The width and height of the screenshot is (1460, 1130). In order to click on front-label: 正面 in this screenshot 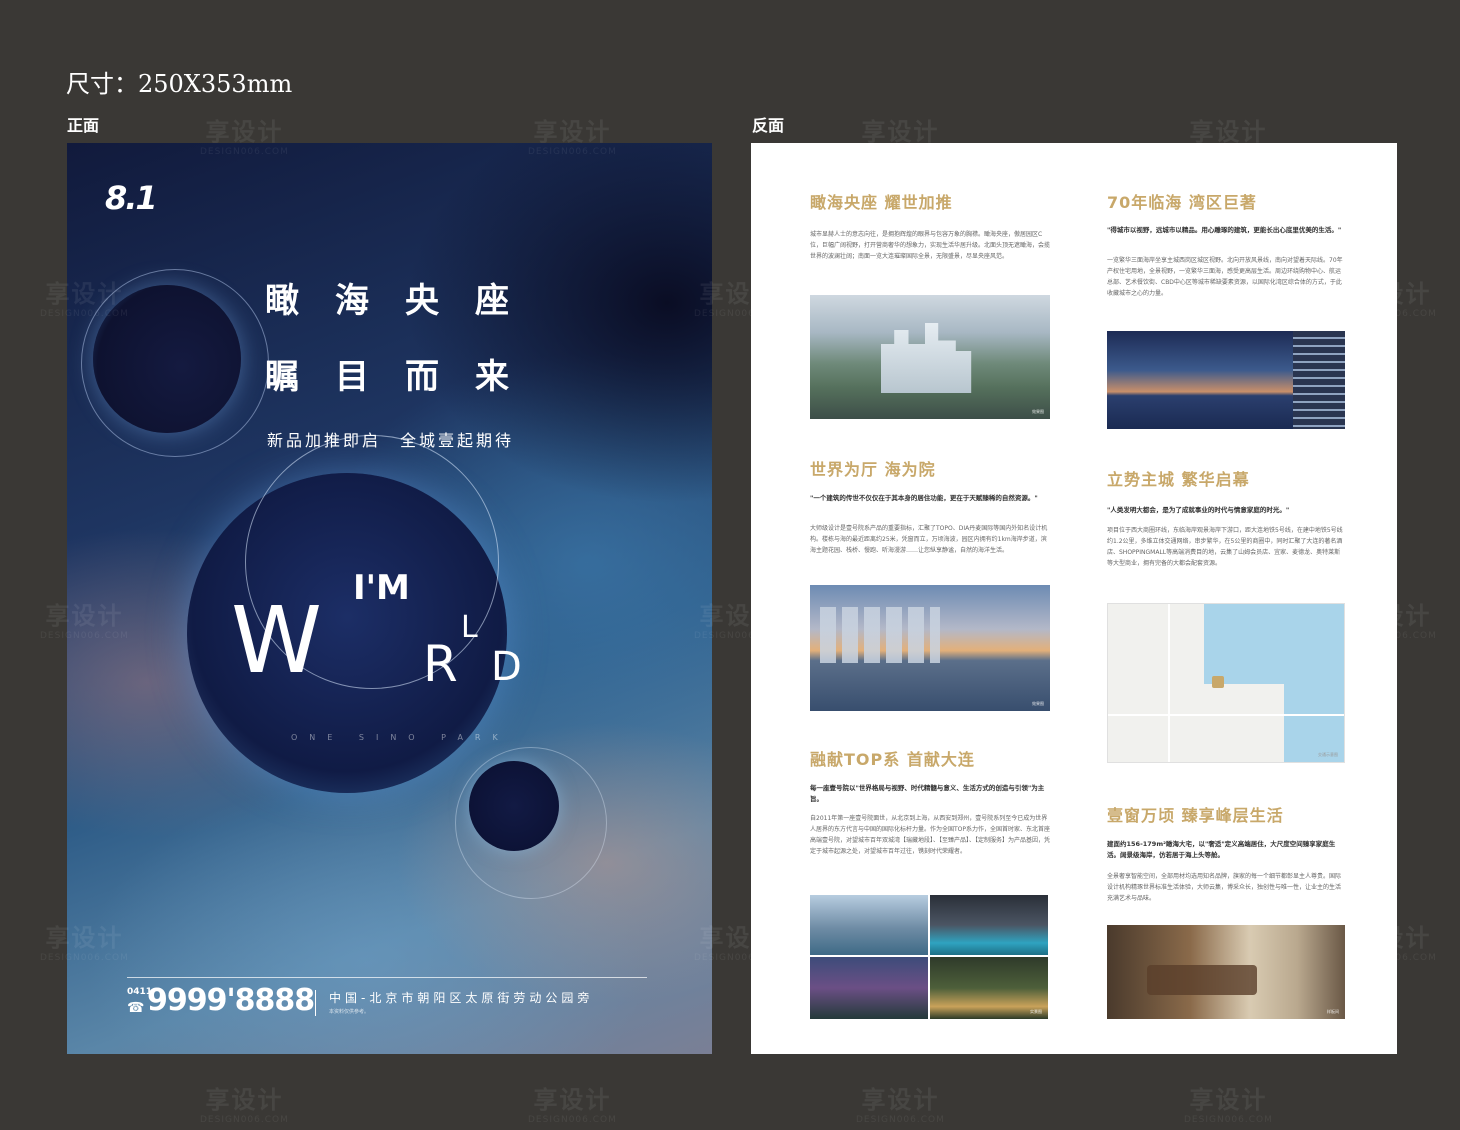, I will do `click(83, 125)`.